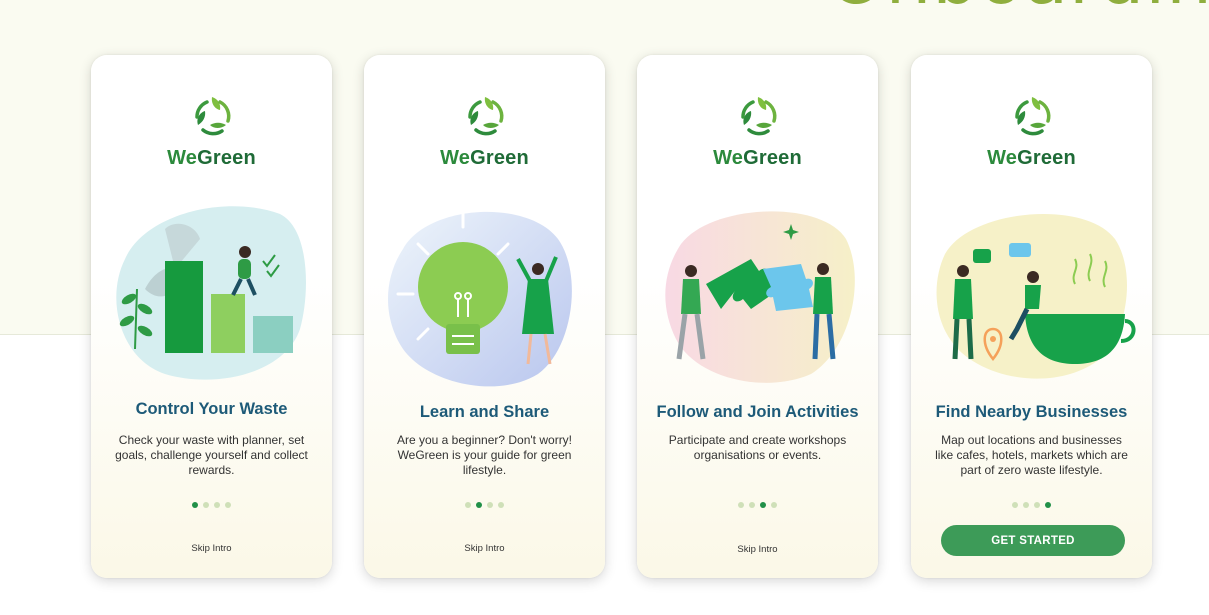 This screenshot has width=1209, height=615. Describe the element at coordinates (1033, 540) in the screenshot. I see `get-started-button: GET STARTED` at that location.